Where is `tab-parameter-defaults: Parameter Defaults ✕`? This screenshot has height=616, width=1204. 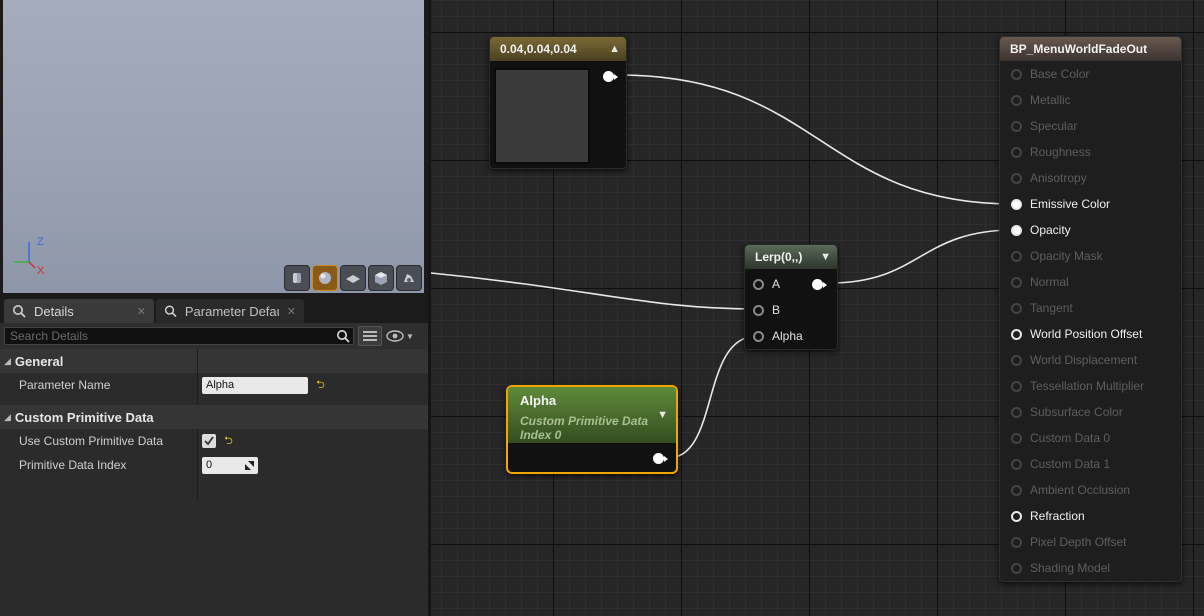
tab-parameter-defaults: Parameter Defaults ✕ is located at coordinates (230, 311).